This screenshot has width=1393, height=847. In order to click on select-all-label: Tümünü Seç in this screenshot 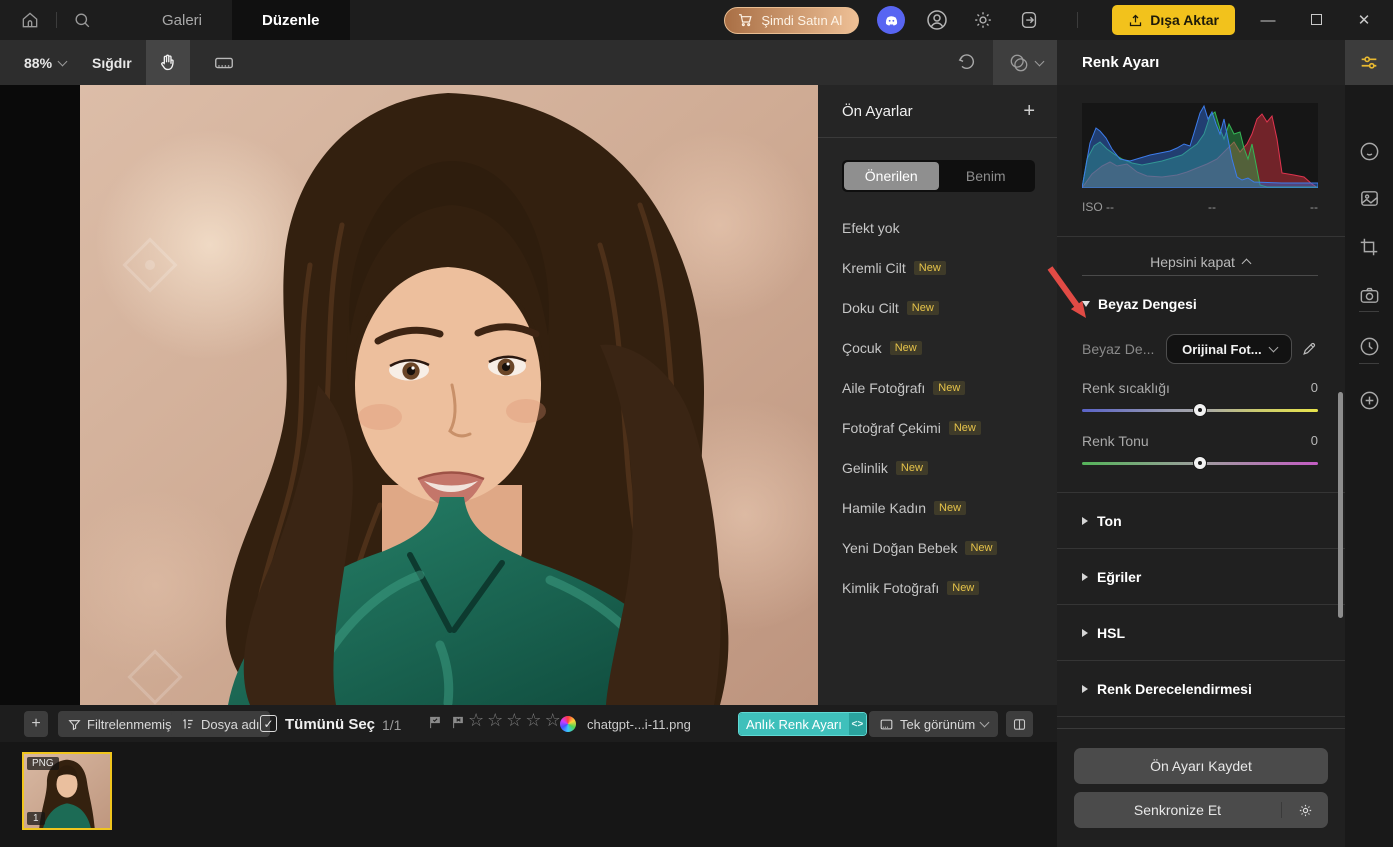, I will do `click(330, 724)`.